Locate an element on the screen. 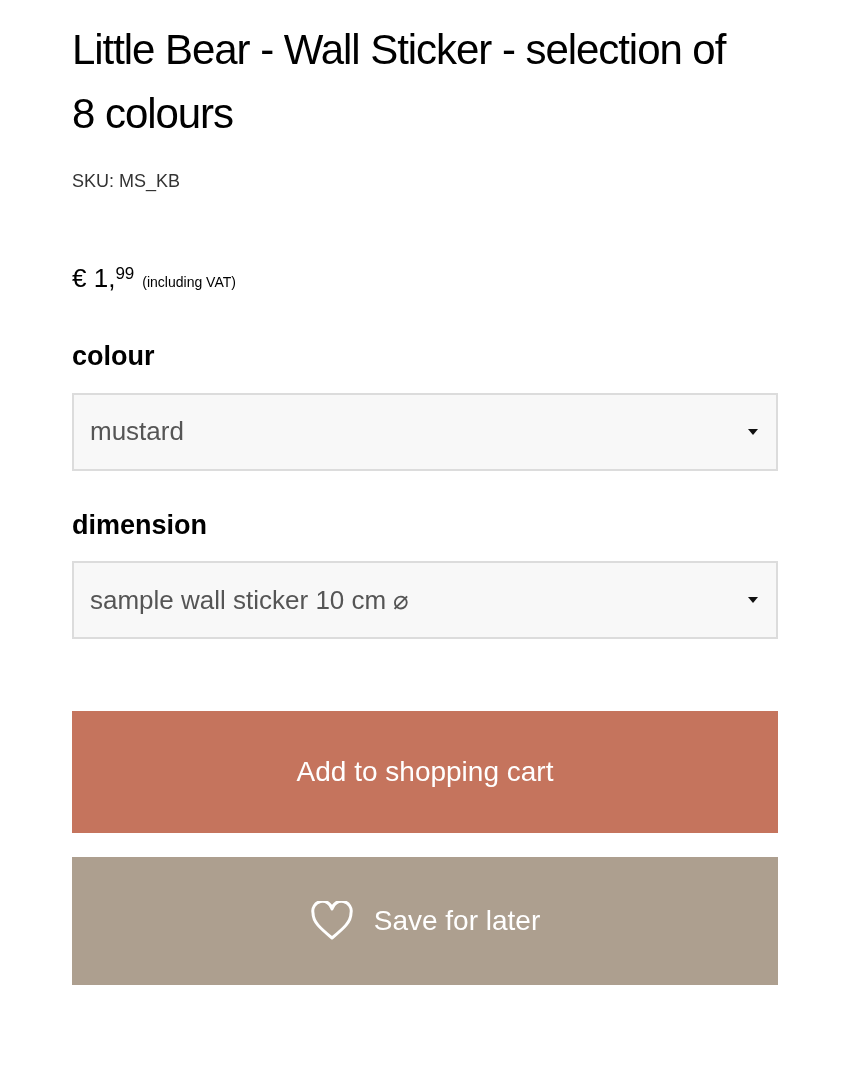 This screenshot has width=850, height=1068. product-title: Little Bear - Wall Sticker - selection of 8 colours is located at coordinates (399, 82).